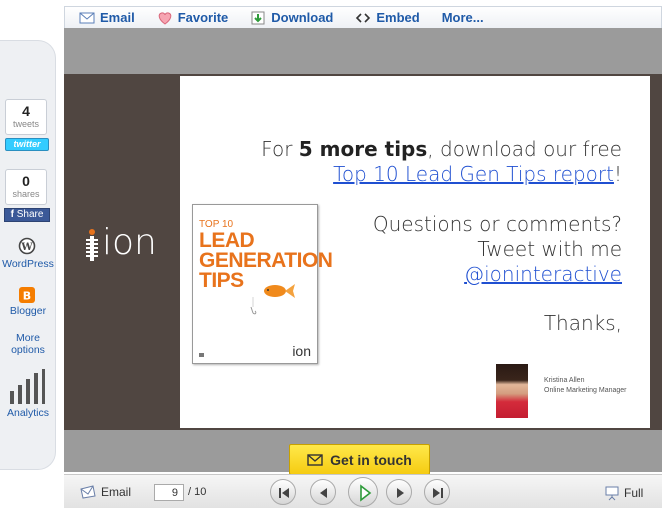 The width and height of the screenshot is (672, 512). I want to click on author-title: Online Marketing Manager, so click(585, 390).